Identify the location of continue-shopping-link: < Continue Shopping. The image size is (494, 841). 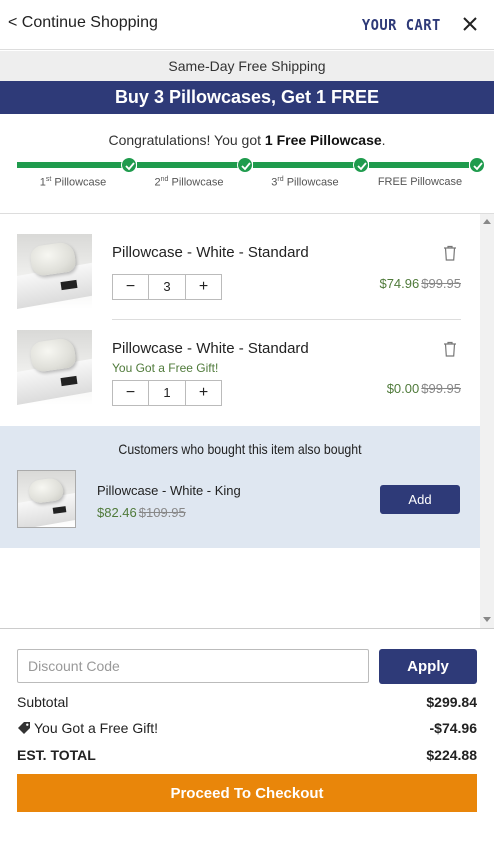
(83, 23).